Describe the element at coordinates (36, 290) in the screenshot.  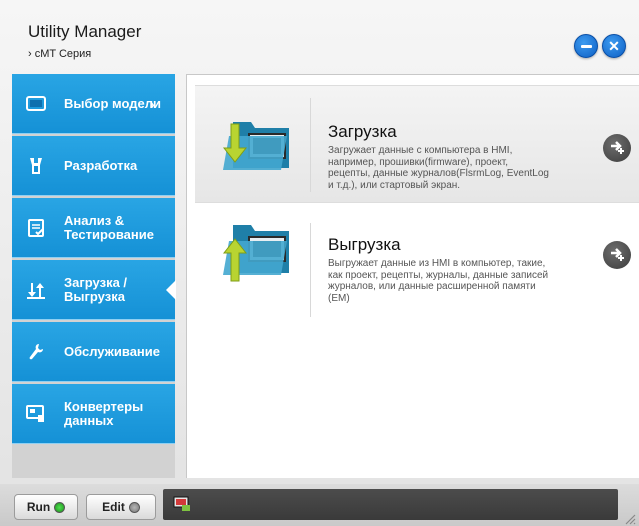
I see `transfer-icon` at that location.